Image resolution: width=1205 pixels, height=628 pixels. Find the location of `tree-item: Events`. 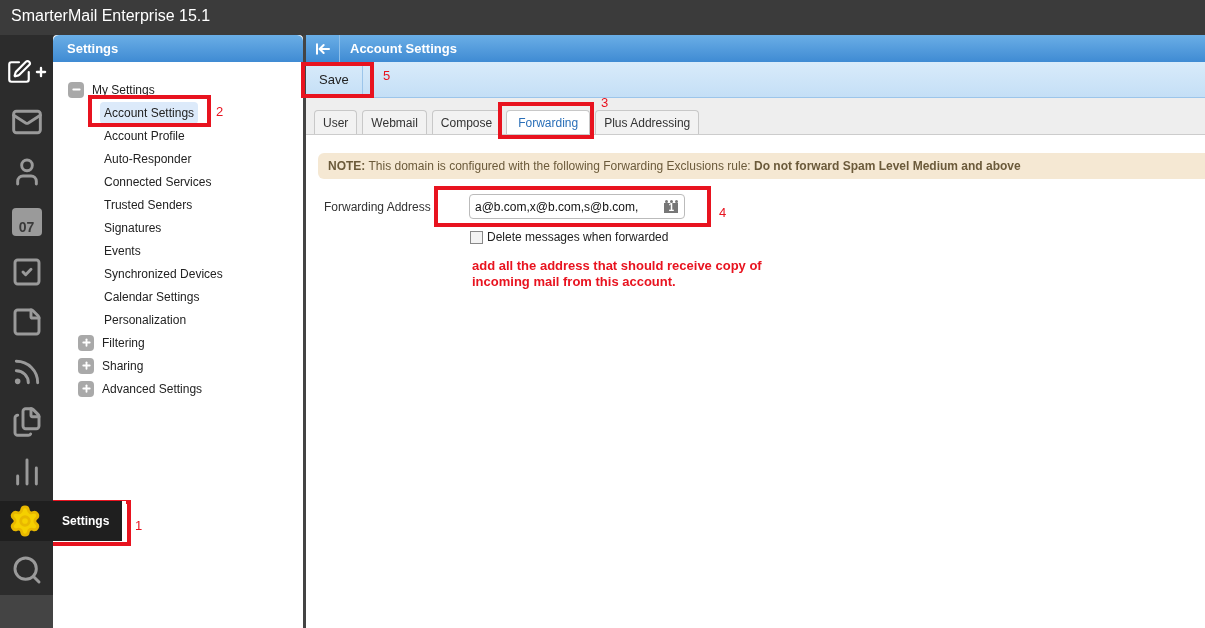

tree-item: Events is located at coordinates (122, 250).